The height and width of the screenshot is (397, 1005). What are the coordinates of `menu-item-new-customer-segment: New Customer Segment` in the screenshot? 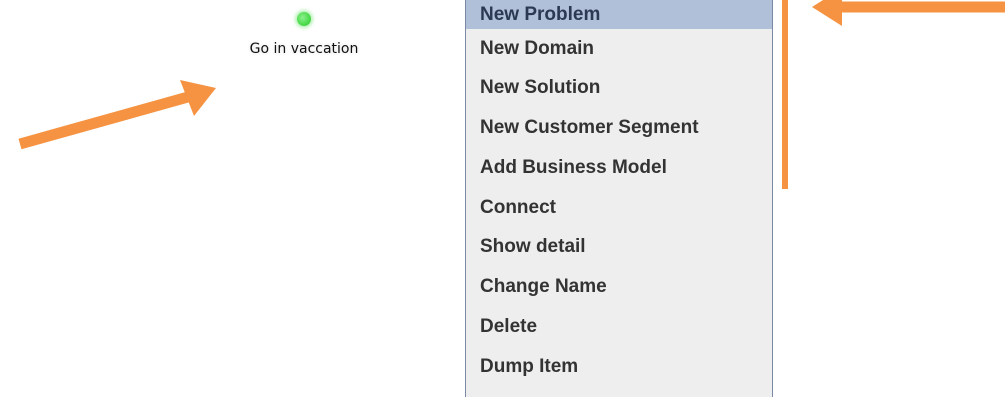 It's located at (619, 128).